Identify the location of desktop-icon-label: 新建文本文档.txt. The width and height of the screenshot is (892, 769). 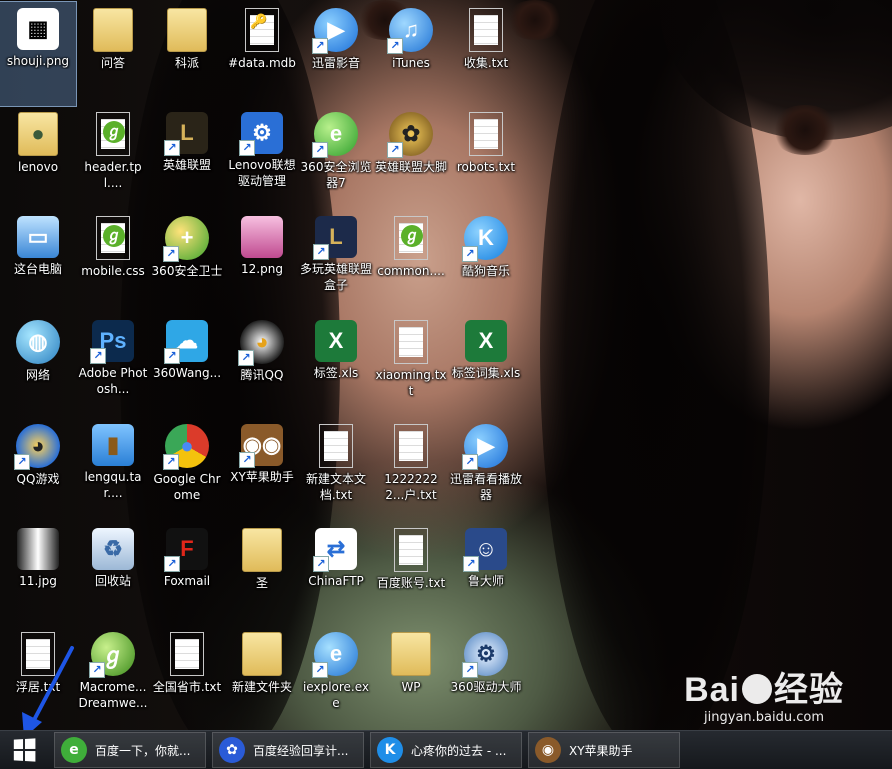
(335, 487).